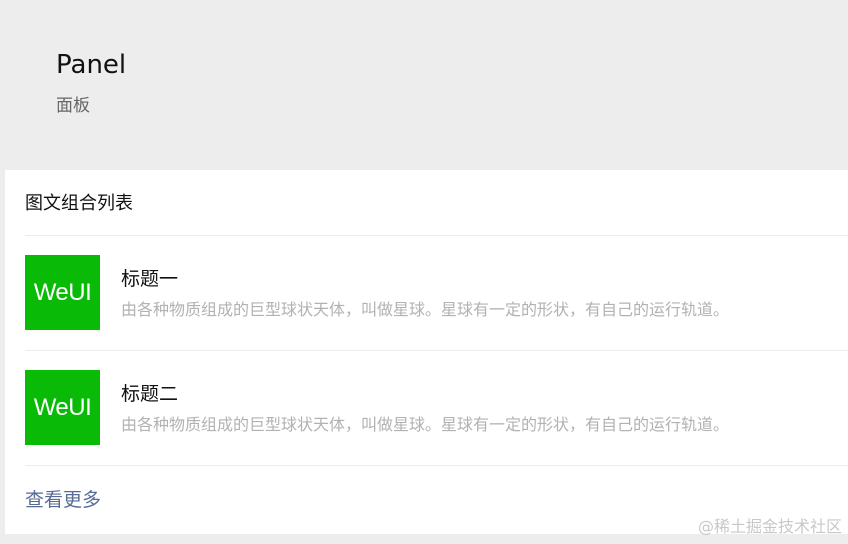 This screenshot has width=848, height=544. What do you see at coordinates (63, 500) in the screenshot?
I see `view-more-link: 查看更多` at bounding box center [63, 500].